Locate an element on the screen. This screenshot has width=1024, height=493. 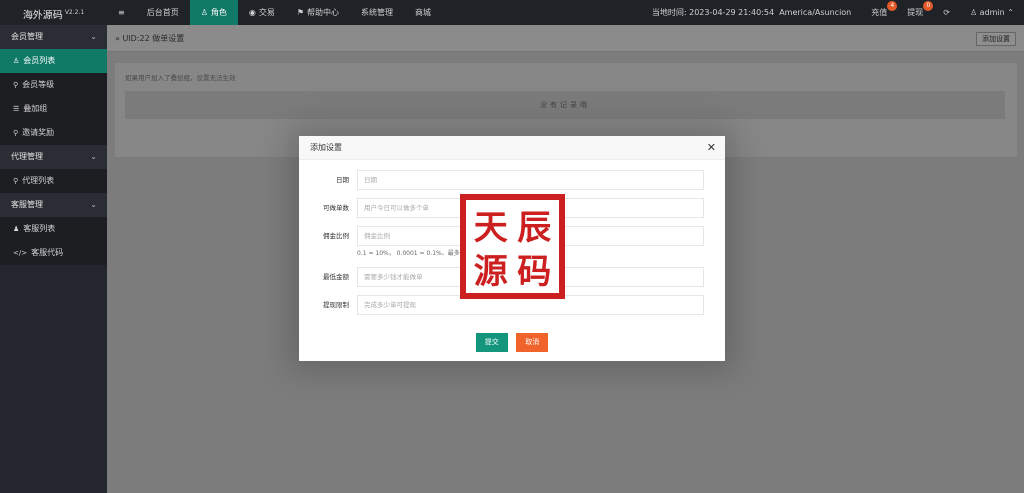
submit-button: 提交 is located at coordinates (491, 342).